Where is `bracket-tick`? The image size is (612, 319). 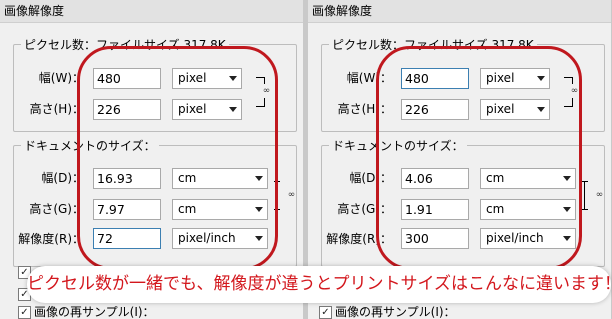 bracket-tick is located at coordinates (585, 209).